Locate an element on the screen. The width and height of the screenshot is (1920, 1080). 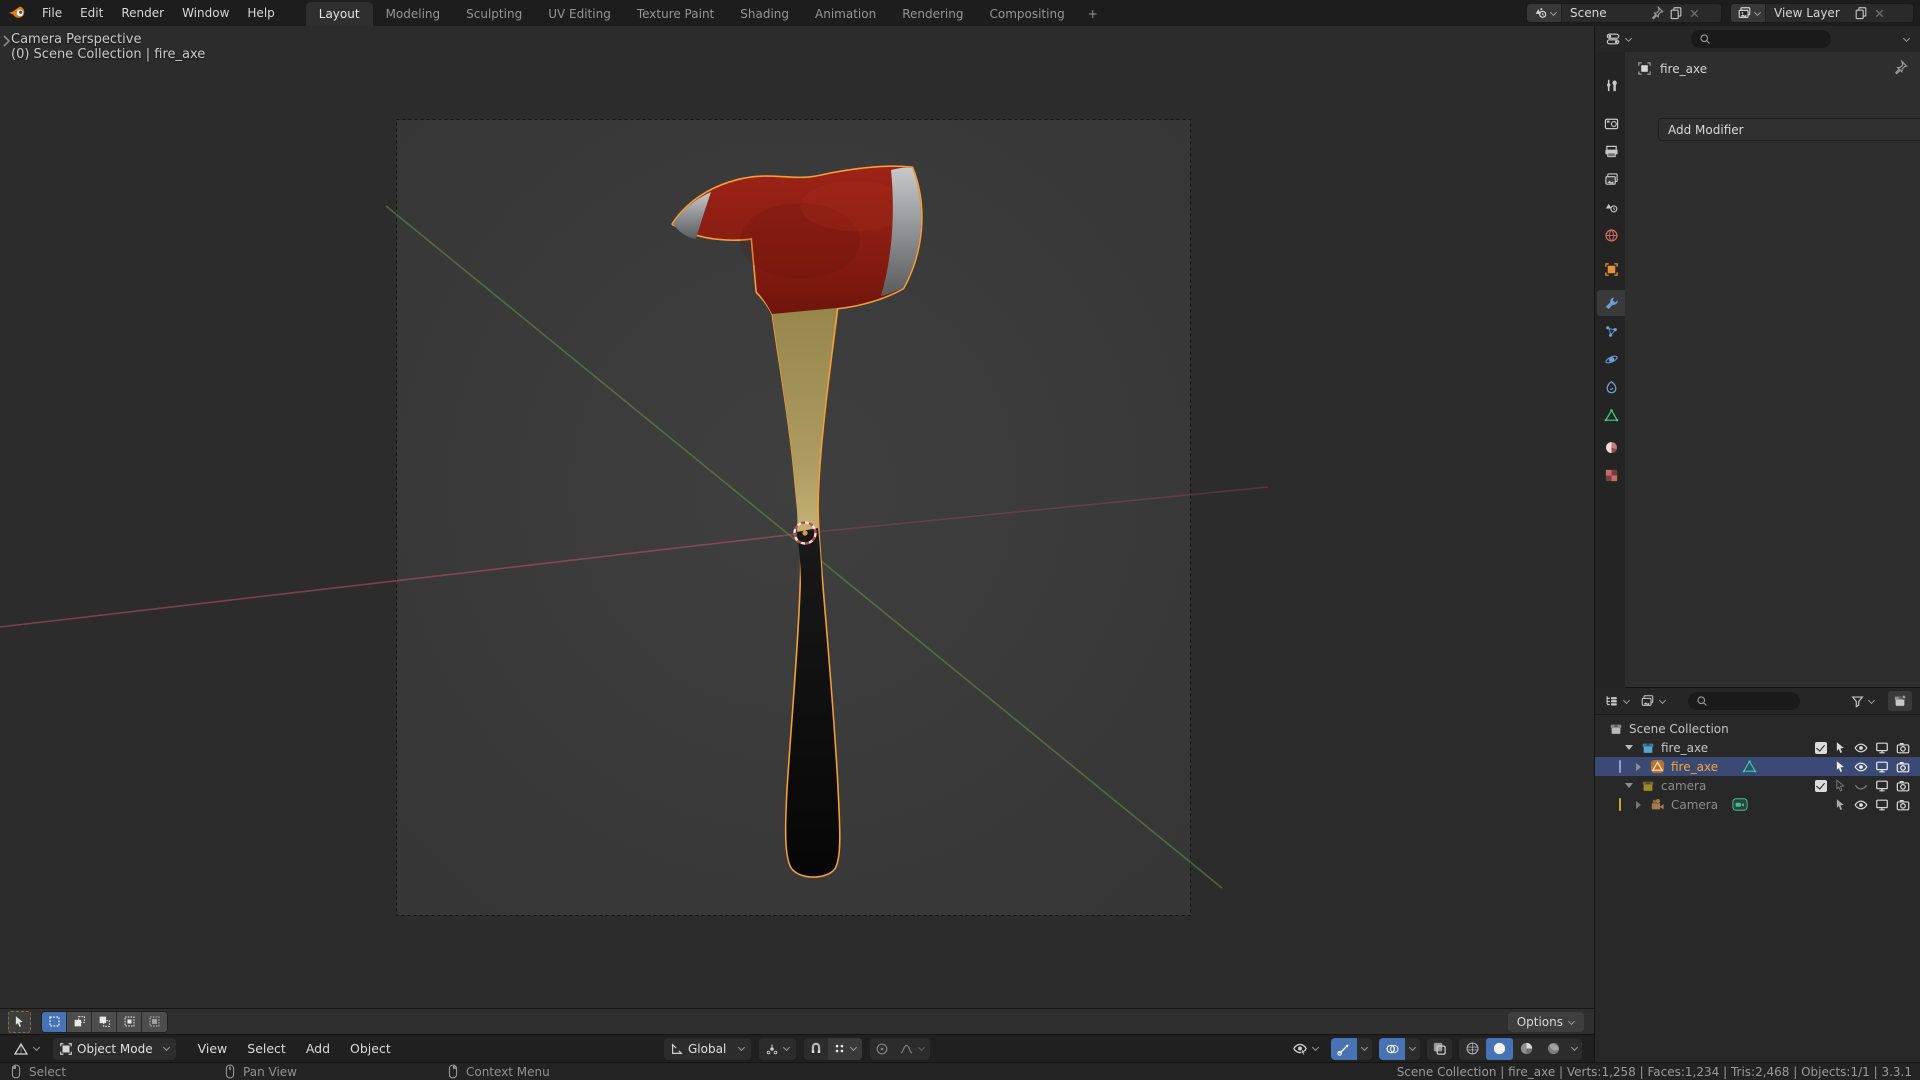
shading-wireframe-button is located at coordinates (1472, 1049).